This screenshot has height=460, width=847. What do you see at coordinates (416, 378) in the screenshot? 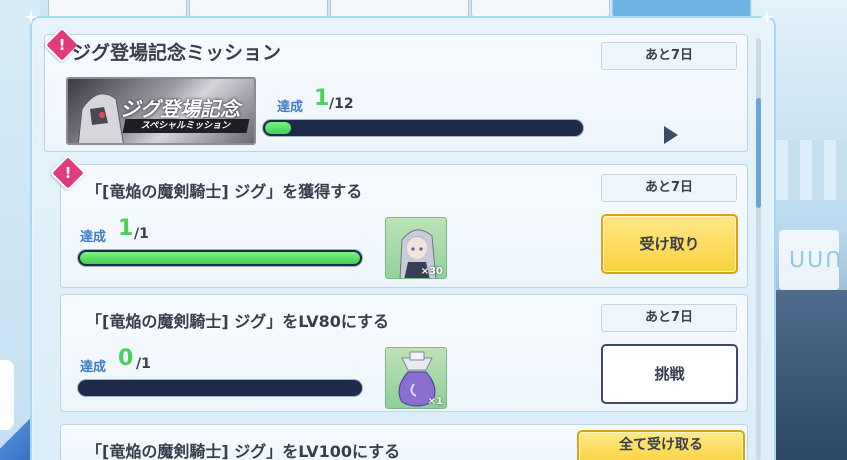
I see `reward-item: ×1` at bounding box center [416, 378].